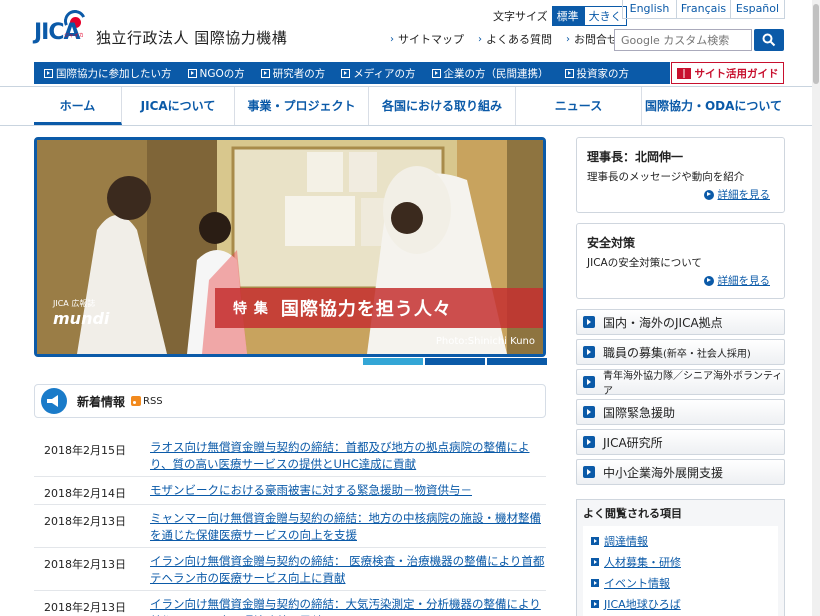  I want to click on photo-credit: Photo:Shinichi Kuno, so click(485, 341).